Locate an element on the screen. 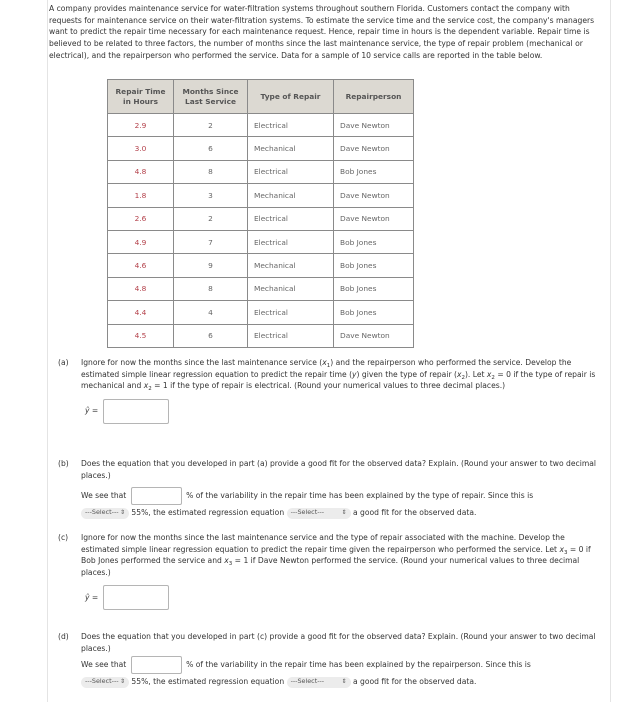 The width and height of the screenshot is (617, 702). months-since-cell: 9 is located at coordinates (210, 265).